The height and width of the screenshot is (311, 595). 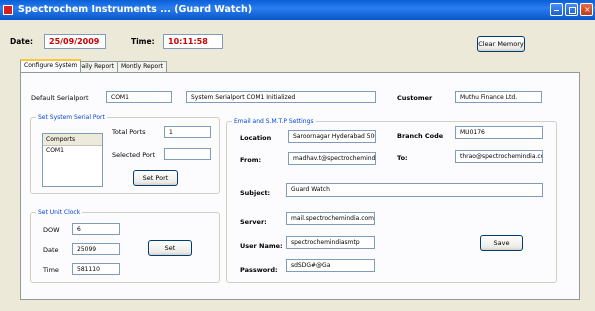 I want to click on from-field: madhav.t@spectrochemindia, so click(x=332, y=158).